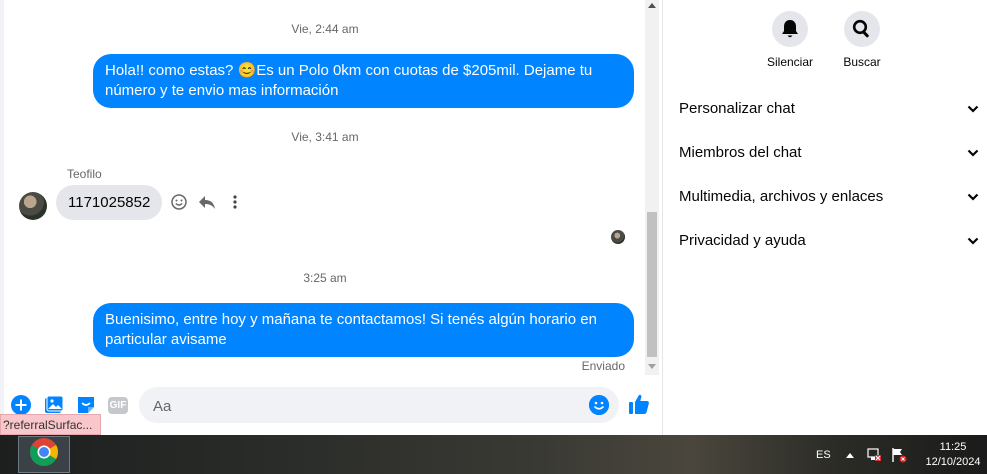 The height and width of the screenshot is (474, 987). I want to click on mute-button: Silenciar, so click(790, 40).